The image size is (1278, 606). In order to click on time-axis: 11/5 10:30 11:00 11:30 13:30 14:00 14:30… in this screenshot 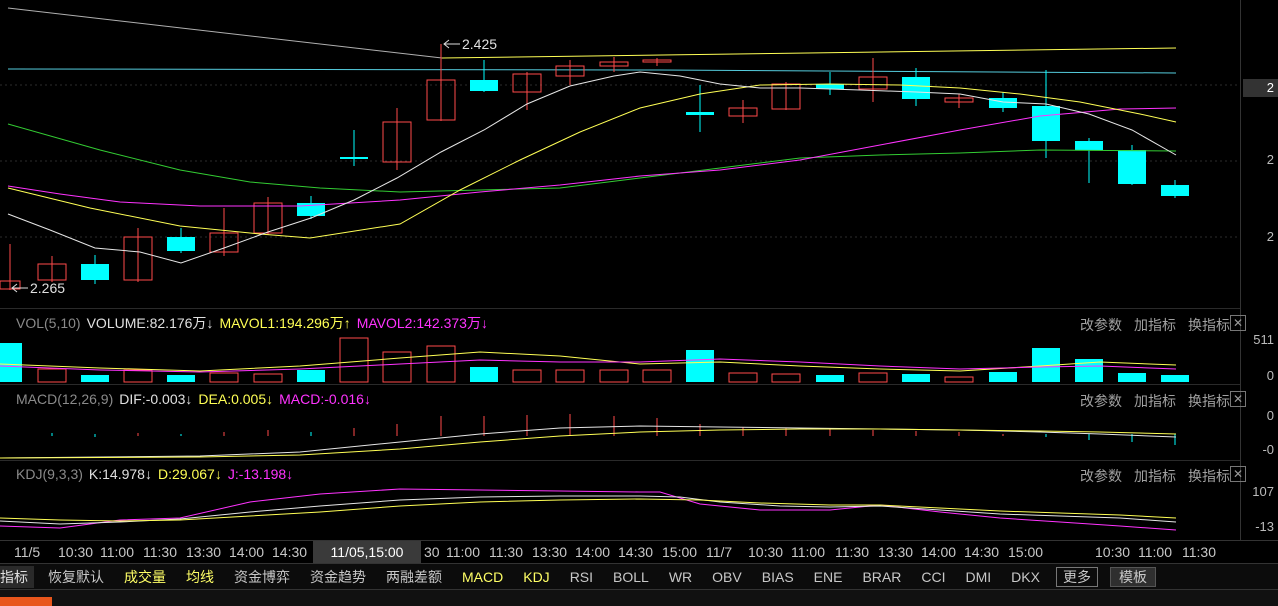, I will do `click(639, 551)`.